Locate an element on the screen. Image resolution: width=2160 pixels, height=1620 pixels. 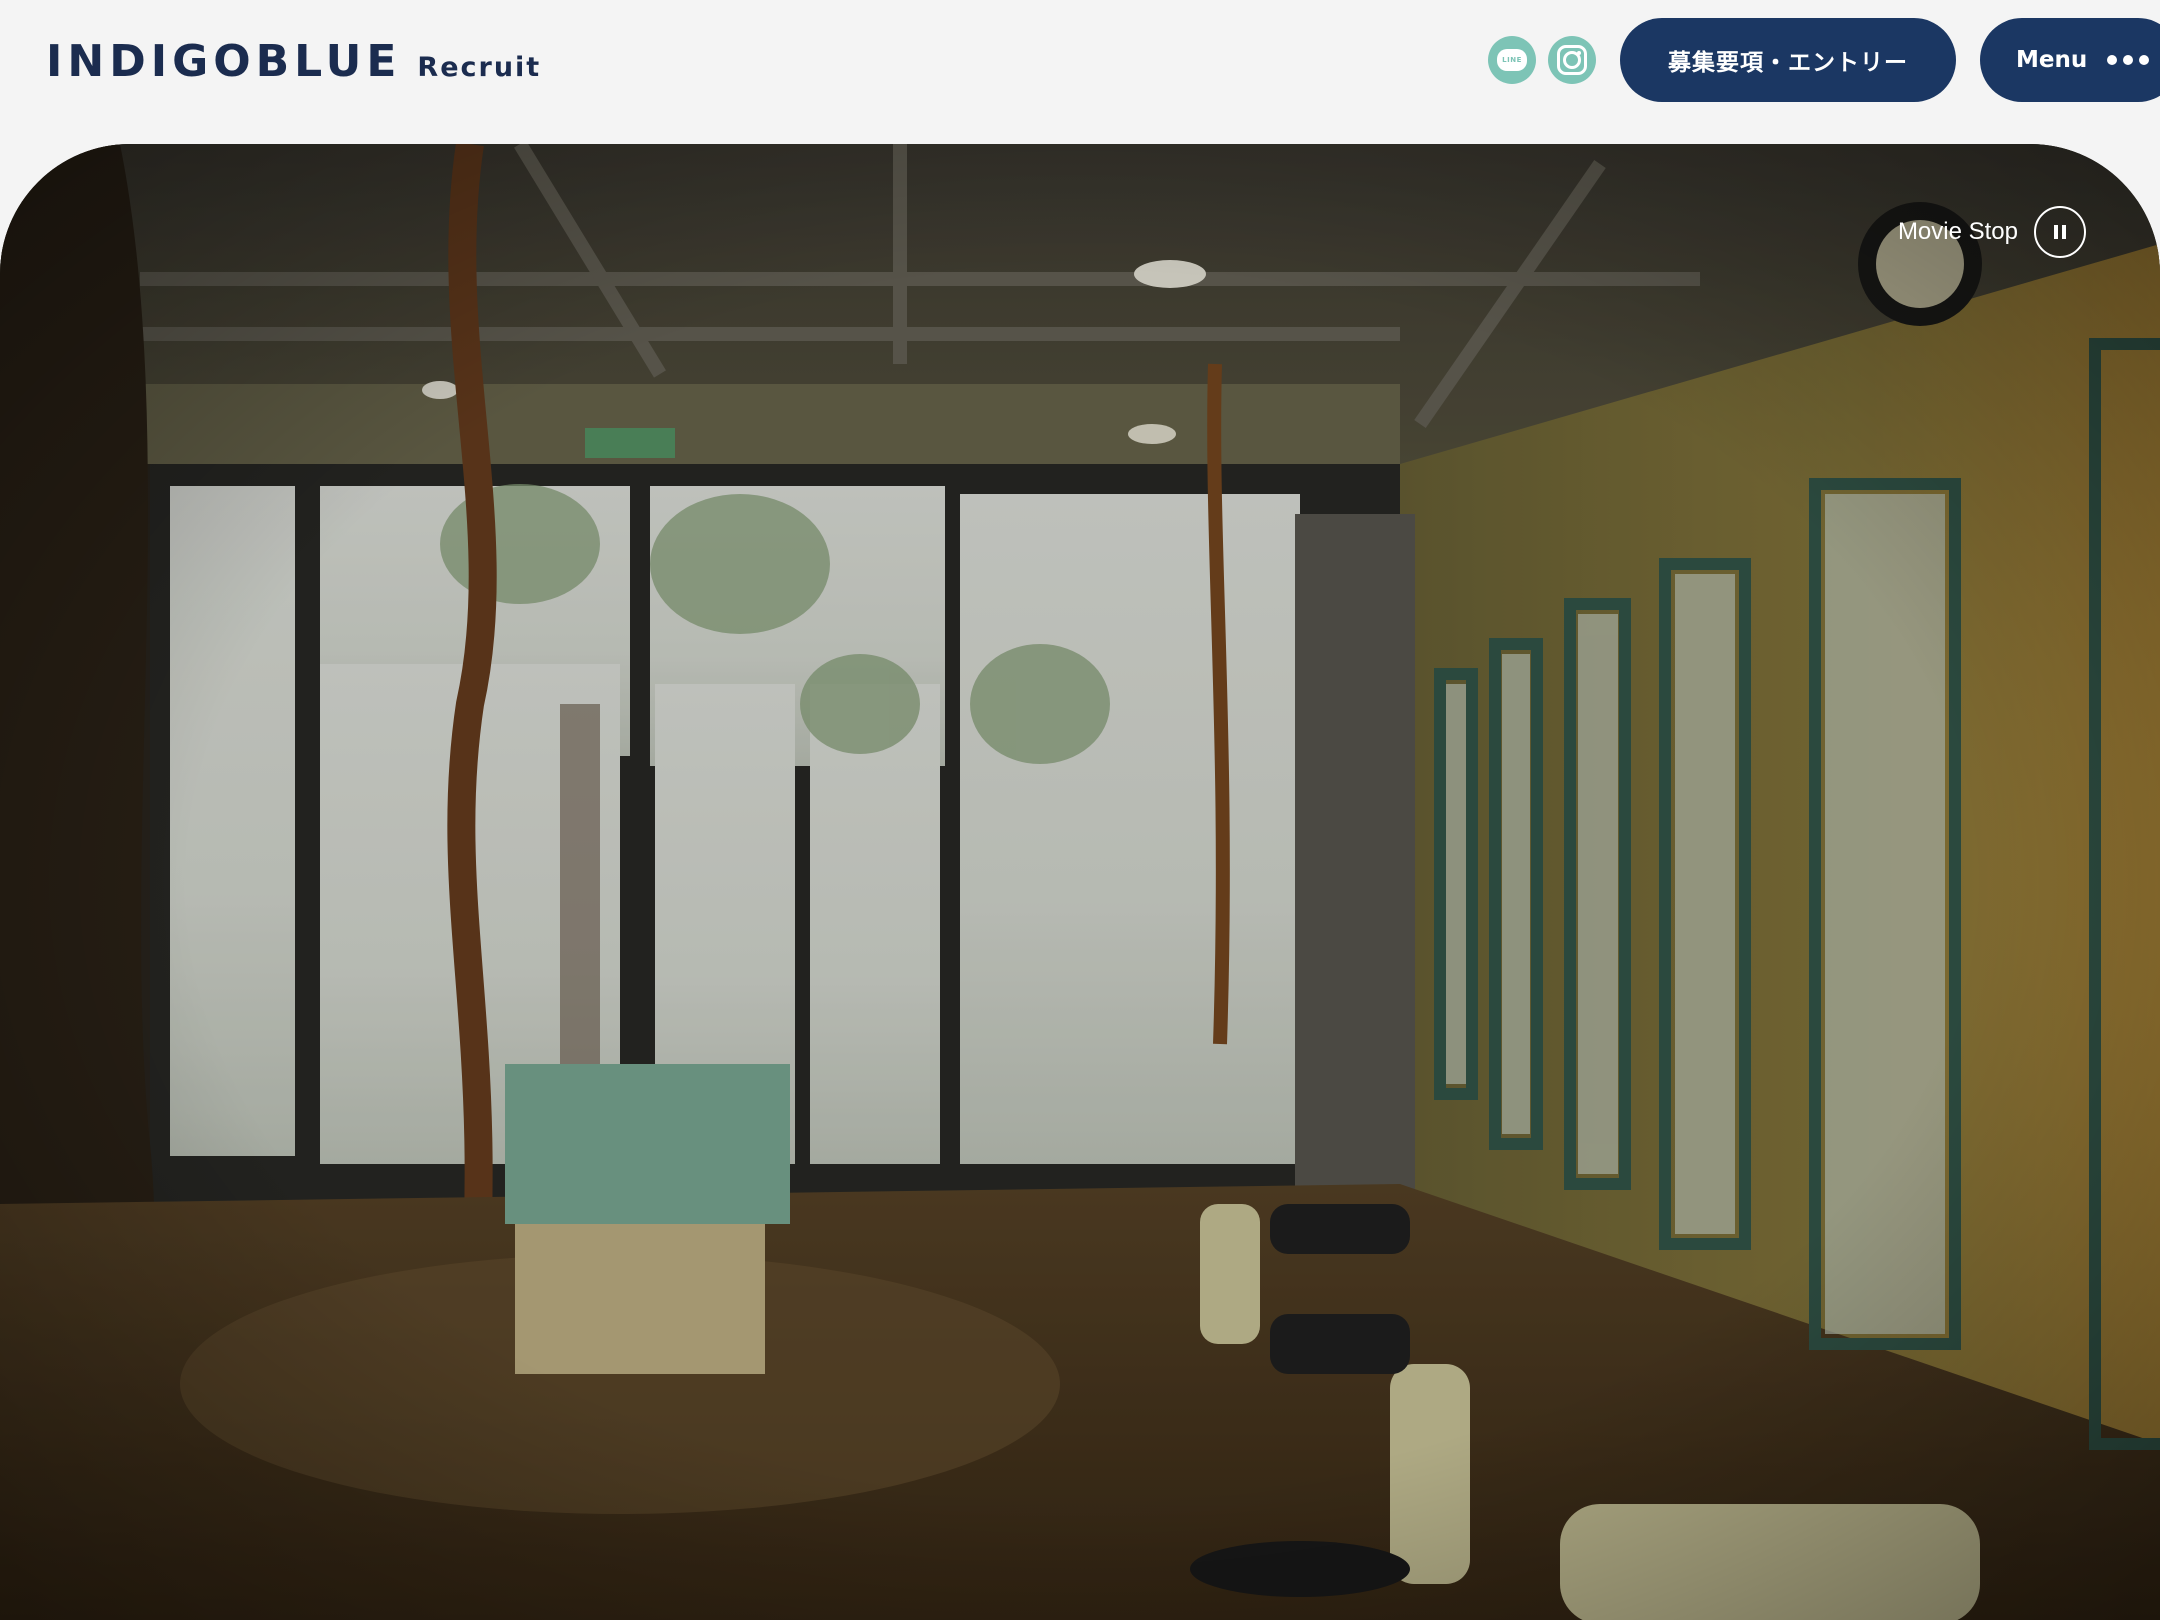
line-icon: LINE is located at coordinates (1512, 60).